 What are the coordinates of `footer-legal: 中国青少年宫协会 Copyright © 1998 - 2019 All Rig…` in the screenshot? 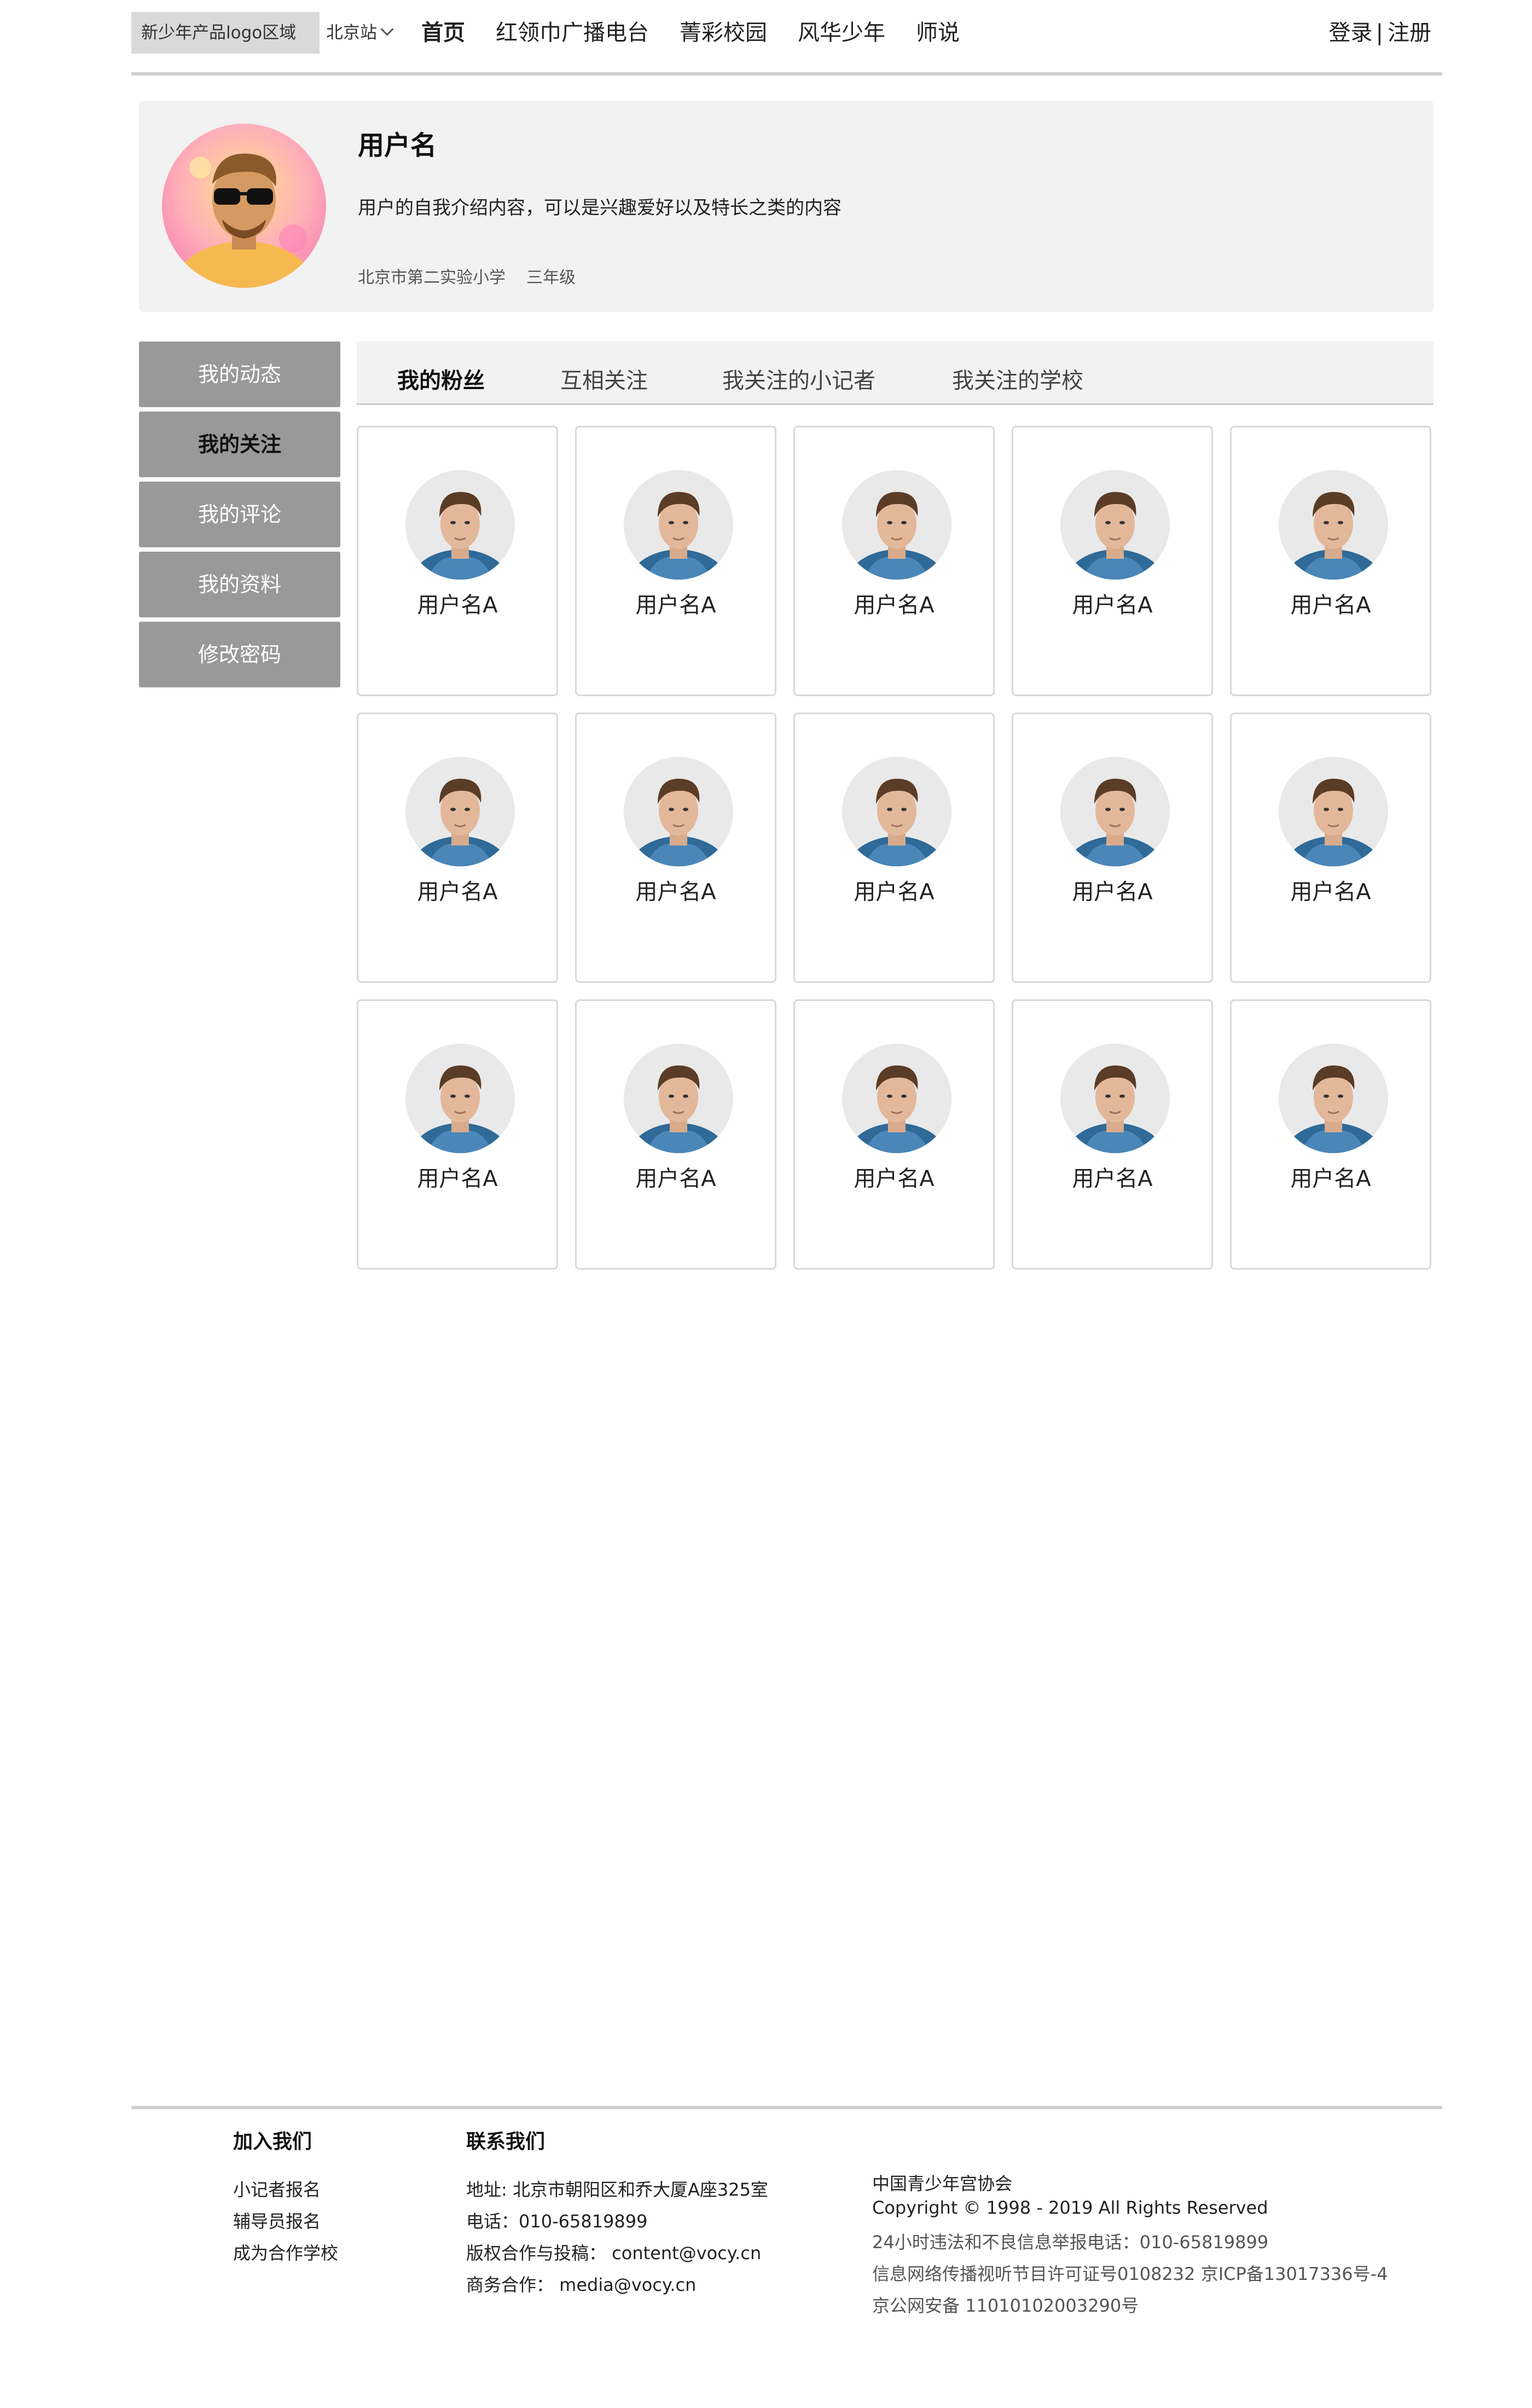 It's located at (1130, 2247).